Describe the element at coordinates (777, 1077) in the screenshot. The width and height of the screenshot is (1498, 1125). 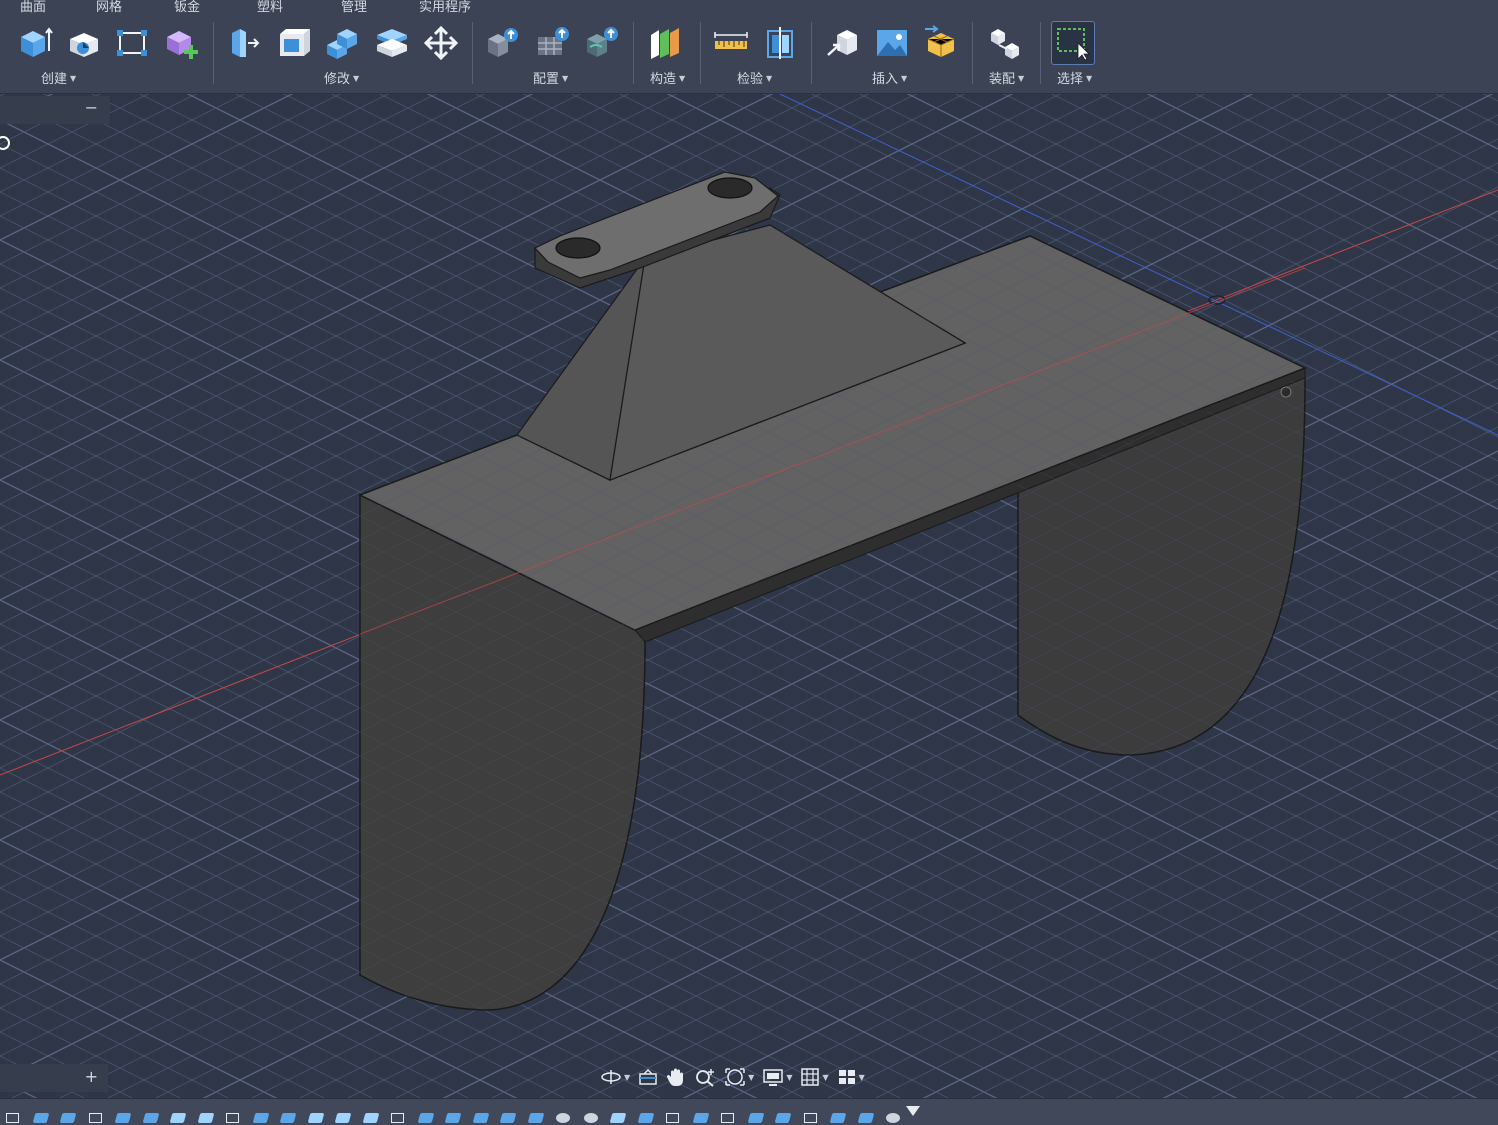
I see `display-settings-icon: ▼` at that location.